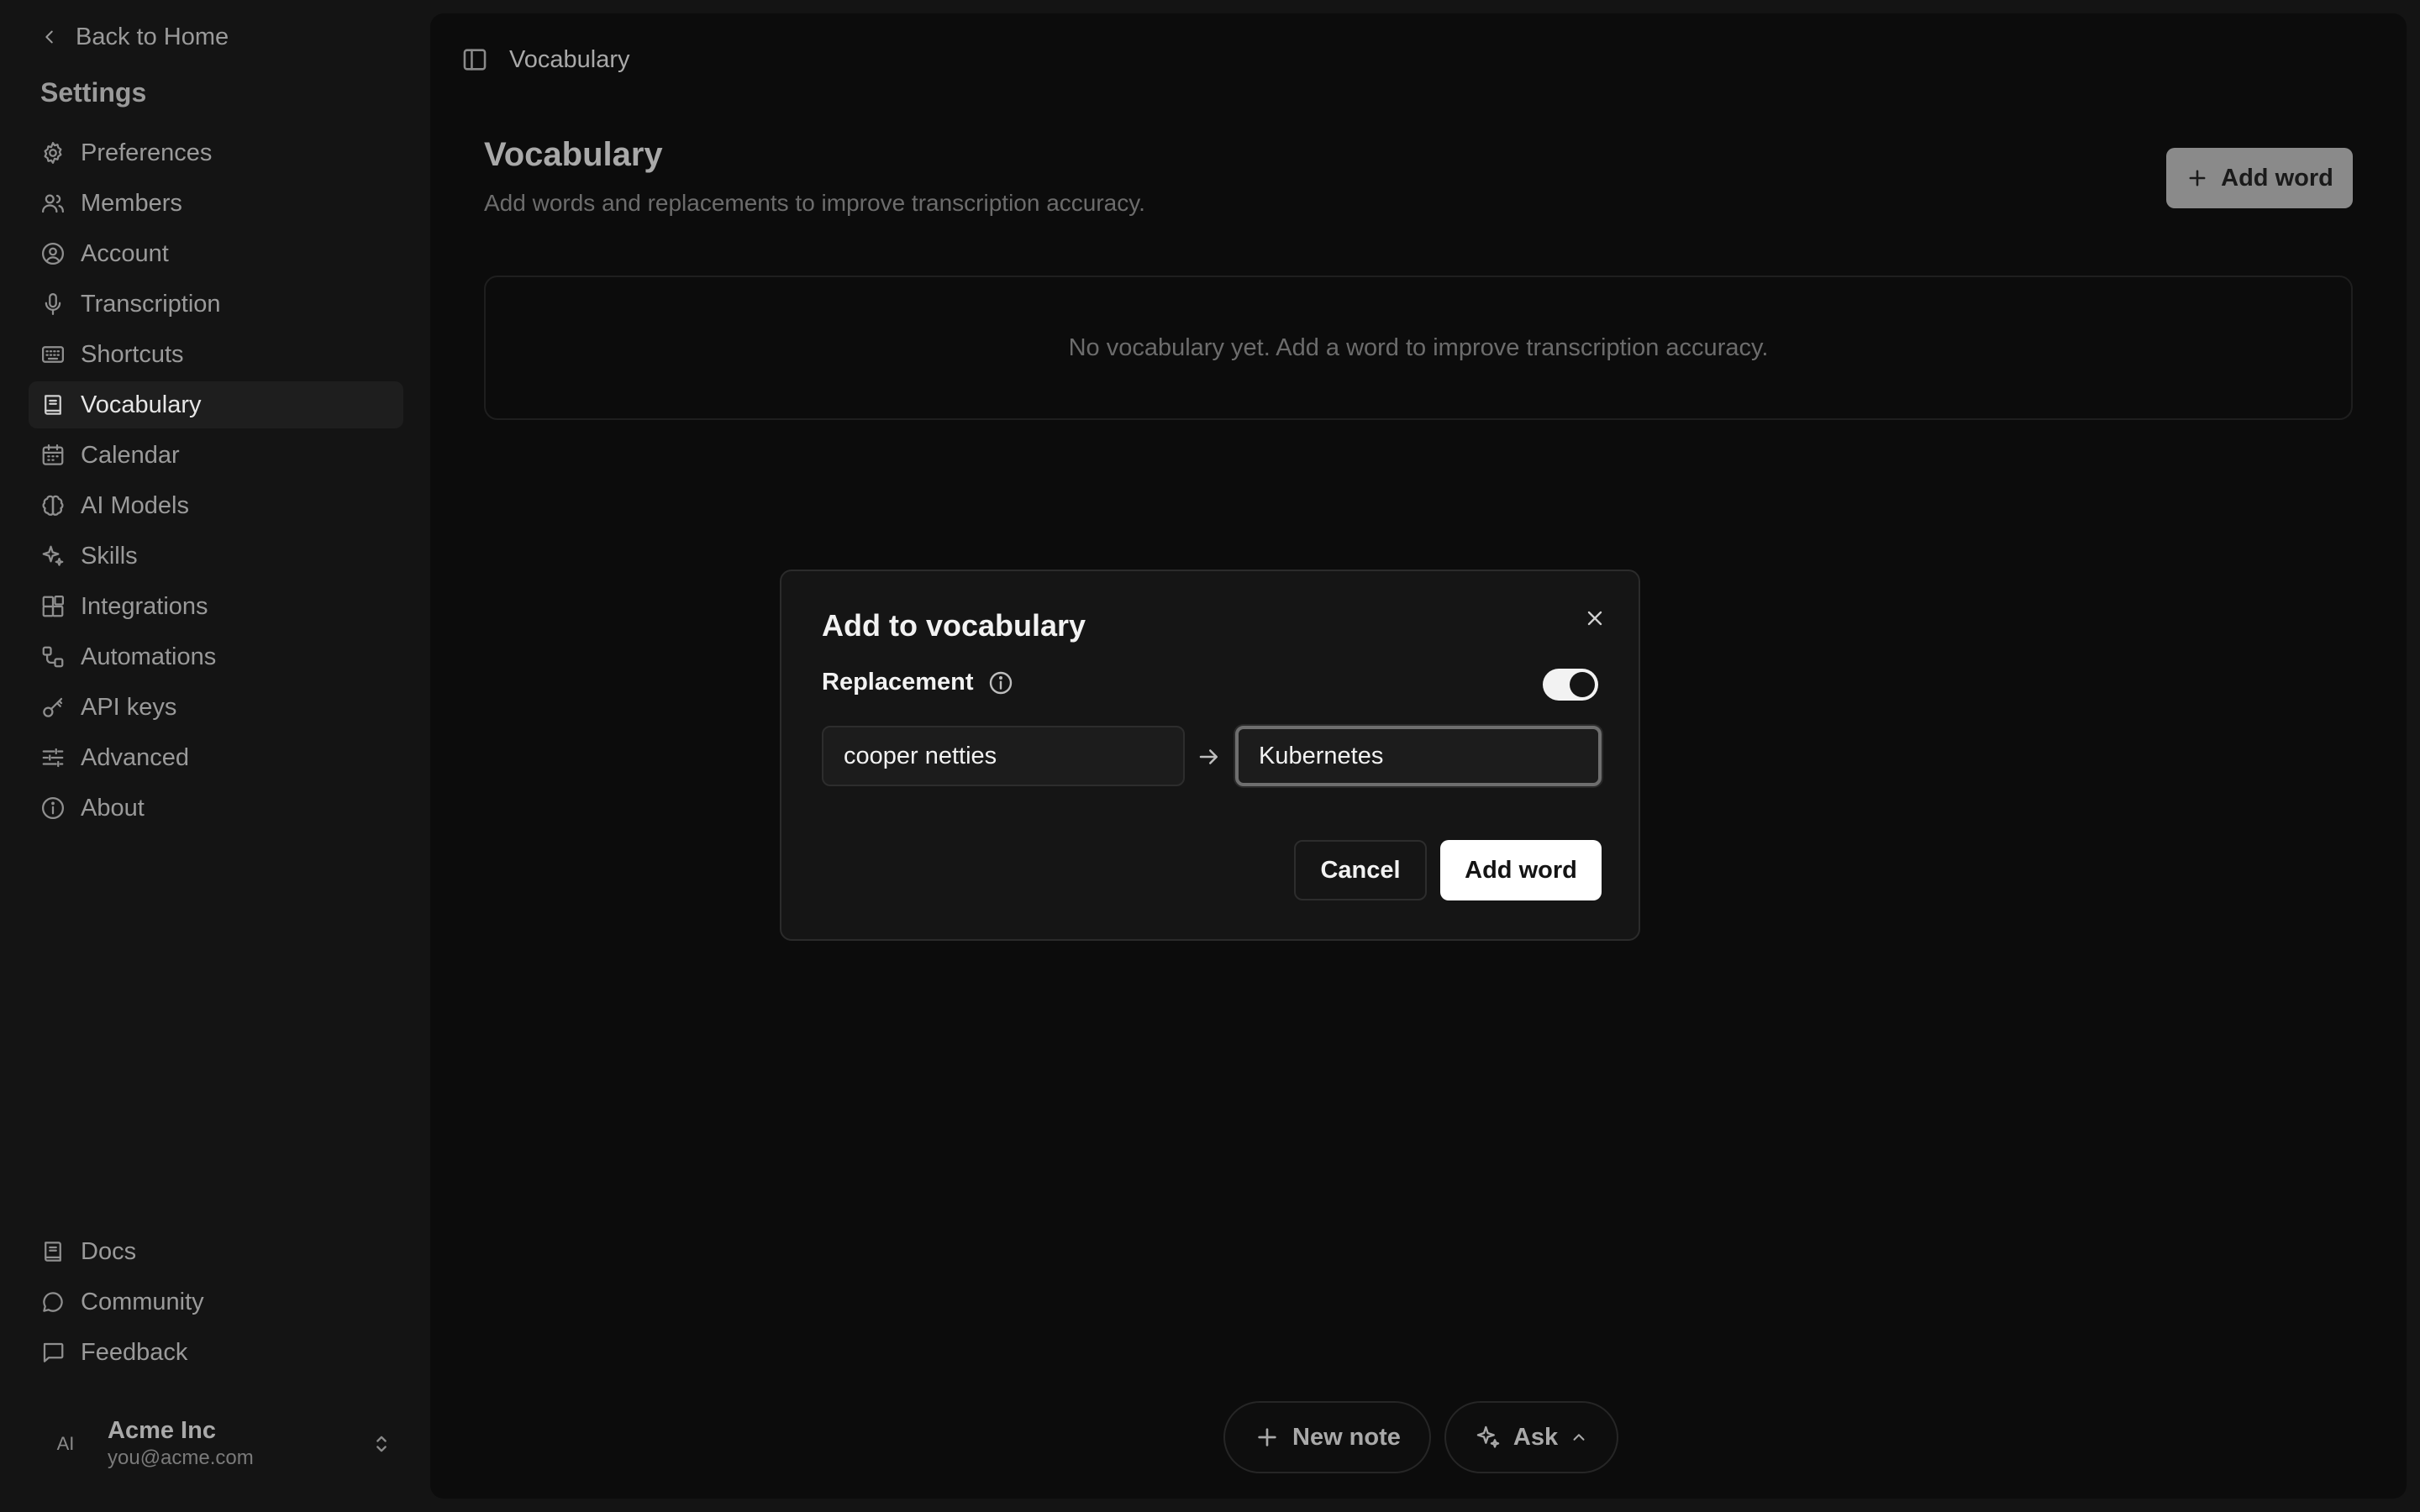  I want to click on user-email: you@acme.com, so click(181, 1457).